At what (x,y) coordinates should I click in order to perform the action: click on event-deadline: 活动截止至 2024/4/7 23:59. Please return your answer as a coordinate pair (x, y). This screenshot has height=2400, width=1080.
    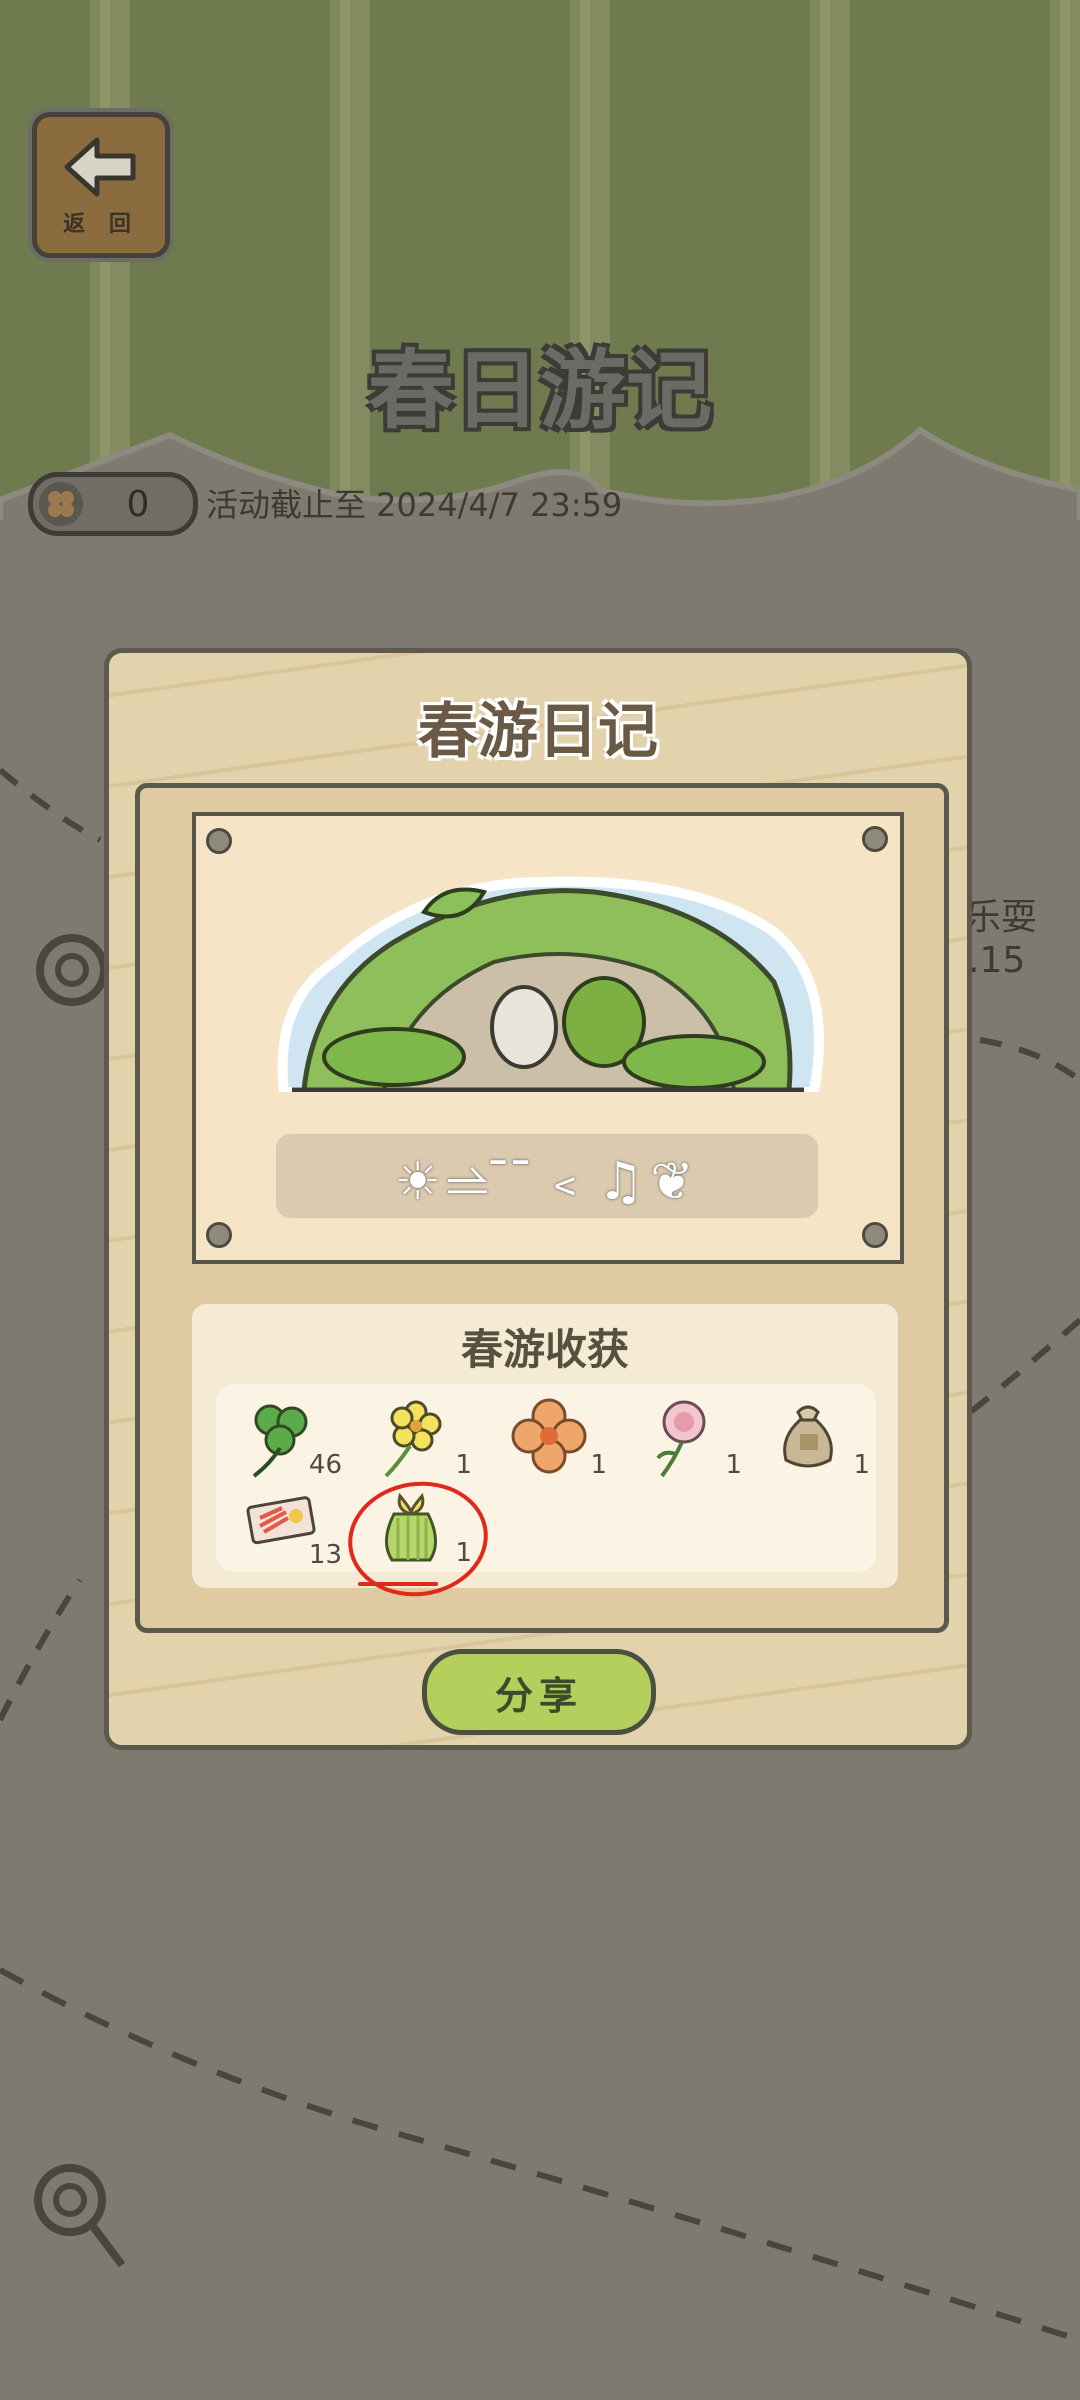
    Looking at the image, I should click on (414, 505).